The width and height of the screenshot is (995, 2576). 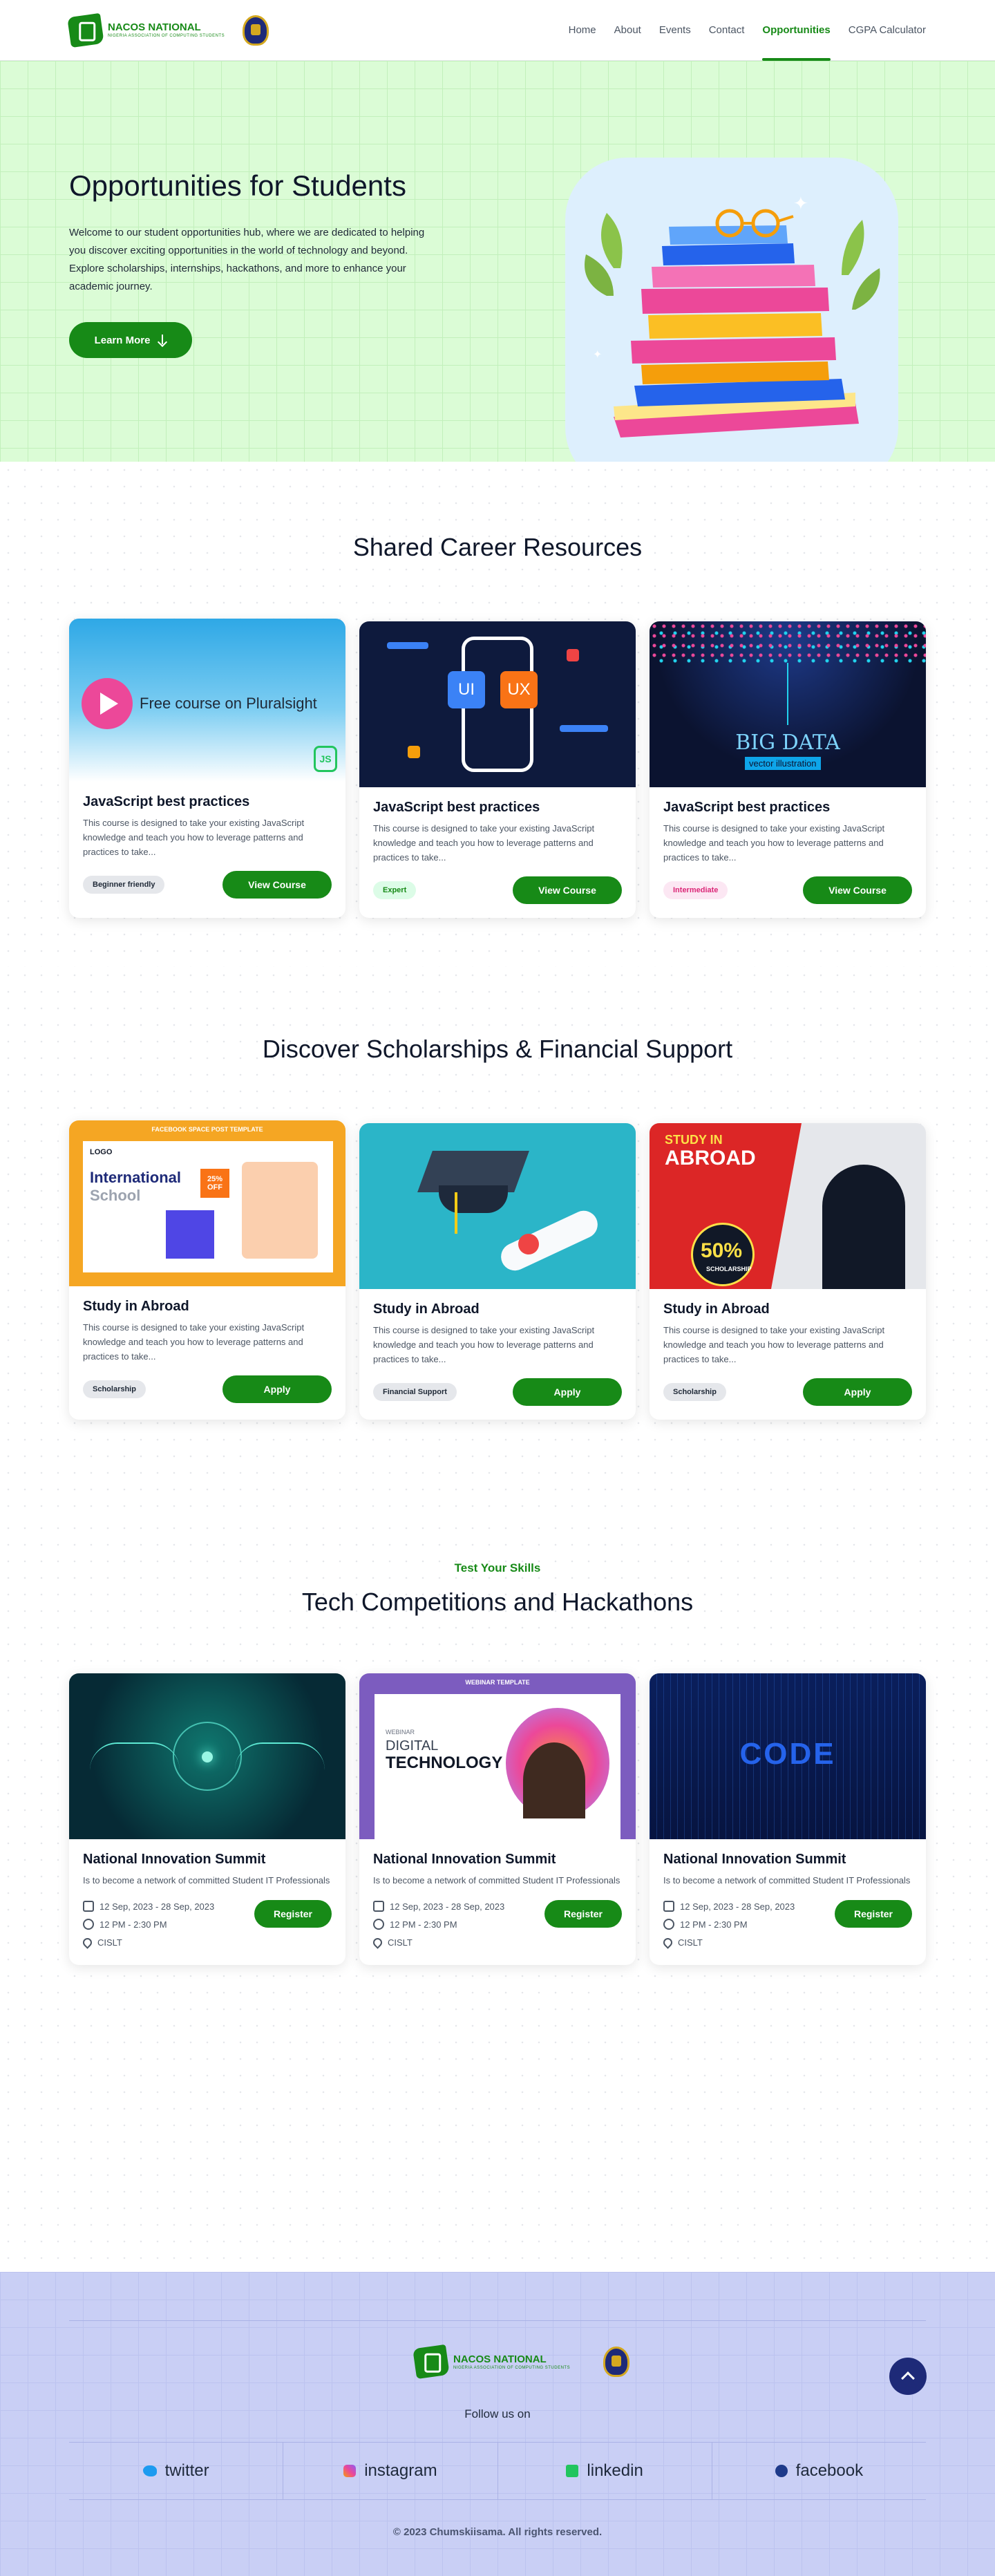 I want to click on instagram-icon, so click(x=350, y=2471).